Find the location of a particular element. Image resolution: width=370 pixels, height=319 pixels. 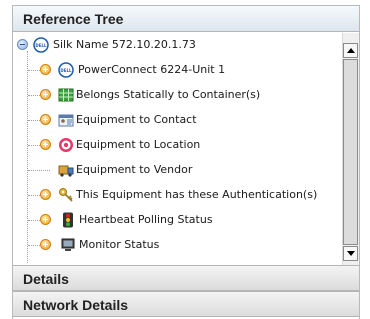

tree-node-label: Equipment to Location is located at coordinates (138, 144).